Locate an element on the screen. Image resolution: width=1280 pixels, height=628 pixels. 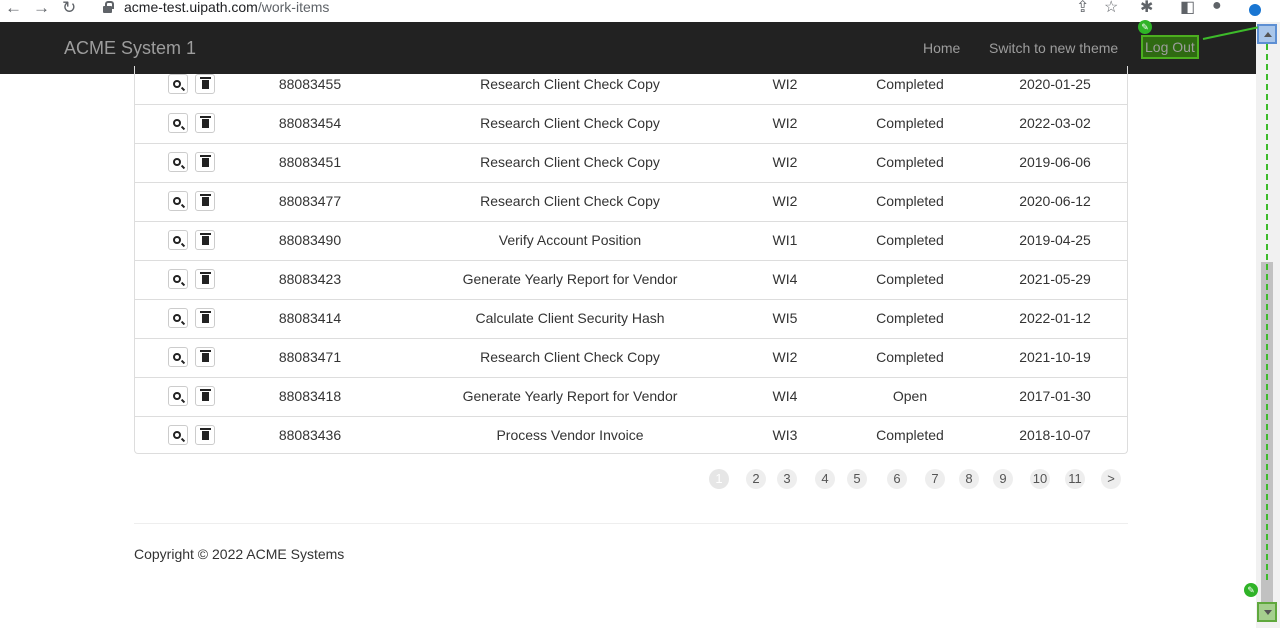
forward-arrow-icon: → is located at coordinates (41, 8).